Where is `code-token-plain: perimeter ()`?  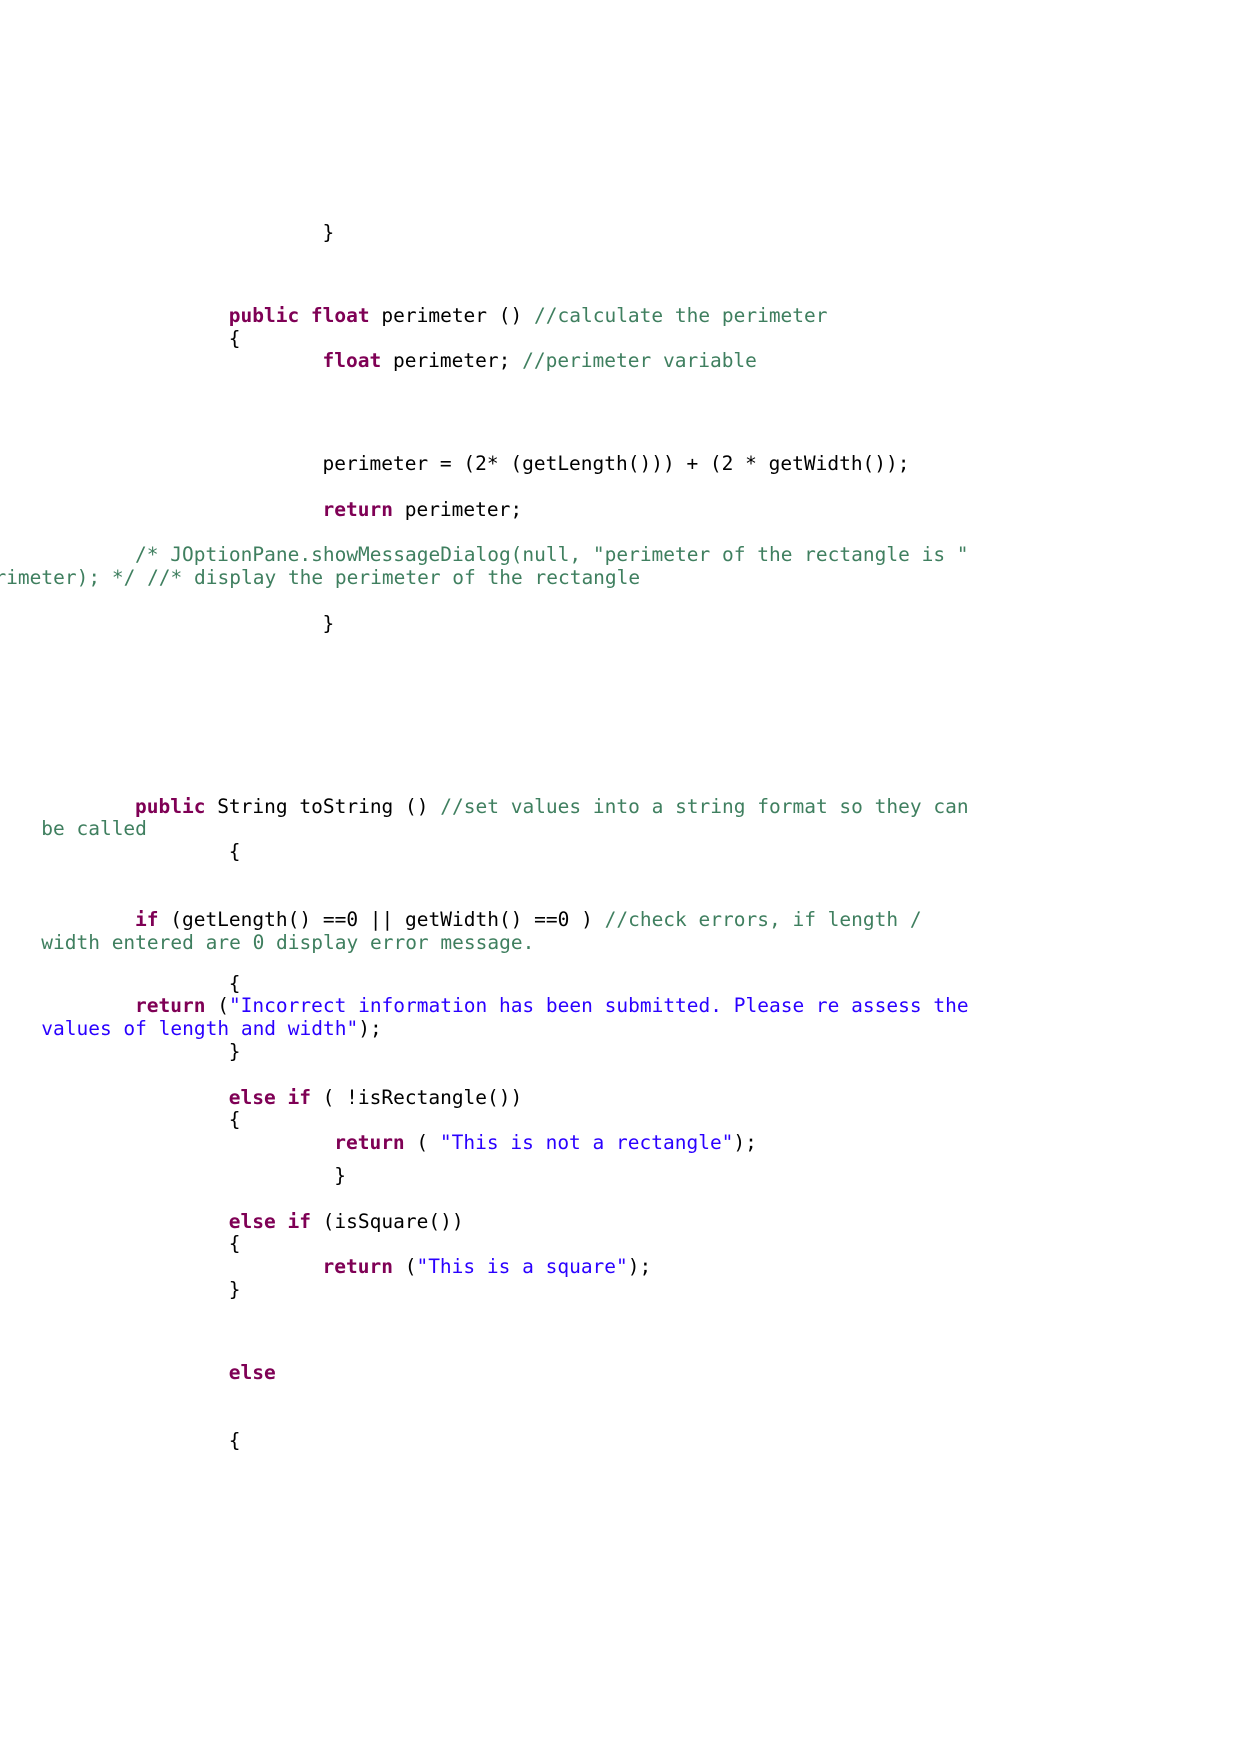
code-token-plain: perimeter () is located at coordinates (452, 315).